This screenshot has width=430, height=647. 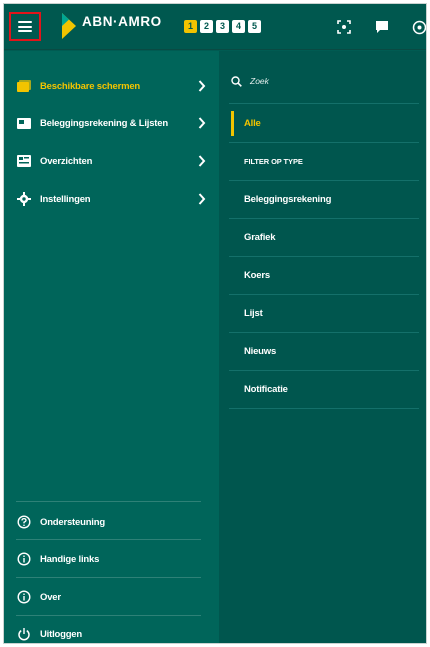 I want to click on workspace-tab-5: 5, so click(x=254, y=26).